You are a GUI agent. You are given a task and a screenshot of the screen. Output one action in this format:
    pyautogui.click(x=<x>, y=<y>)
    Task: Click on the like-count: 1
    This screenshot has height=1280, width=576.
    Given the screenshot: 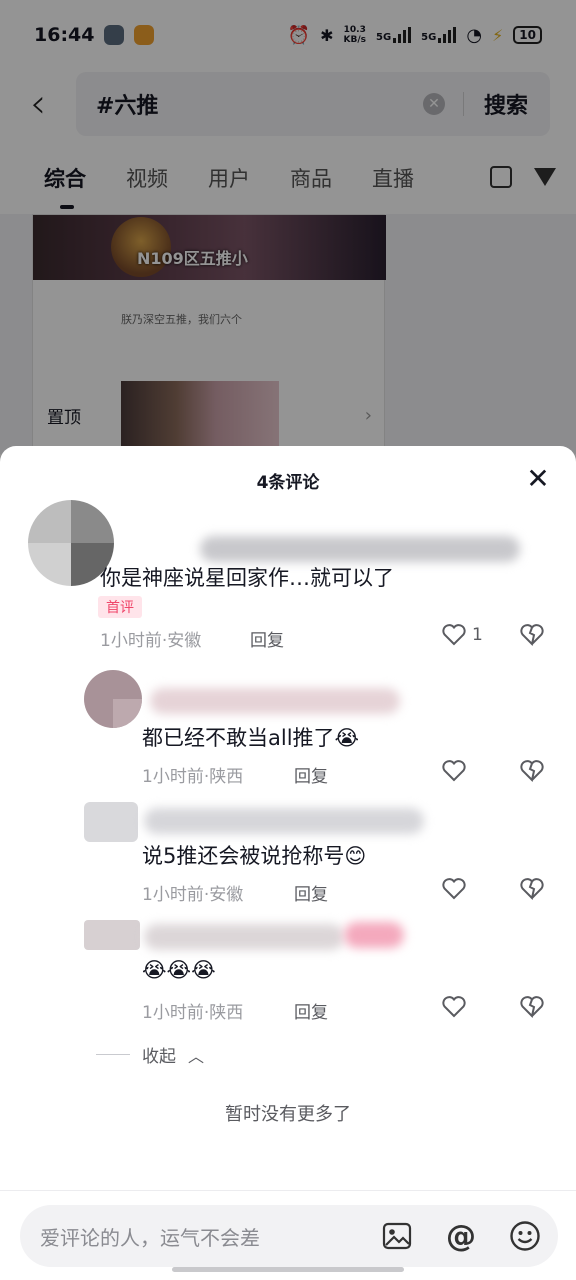 What is the action you would take?
    pyautogui.click(x=477, y=635)
    